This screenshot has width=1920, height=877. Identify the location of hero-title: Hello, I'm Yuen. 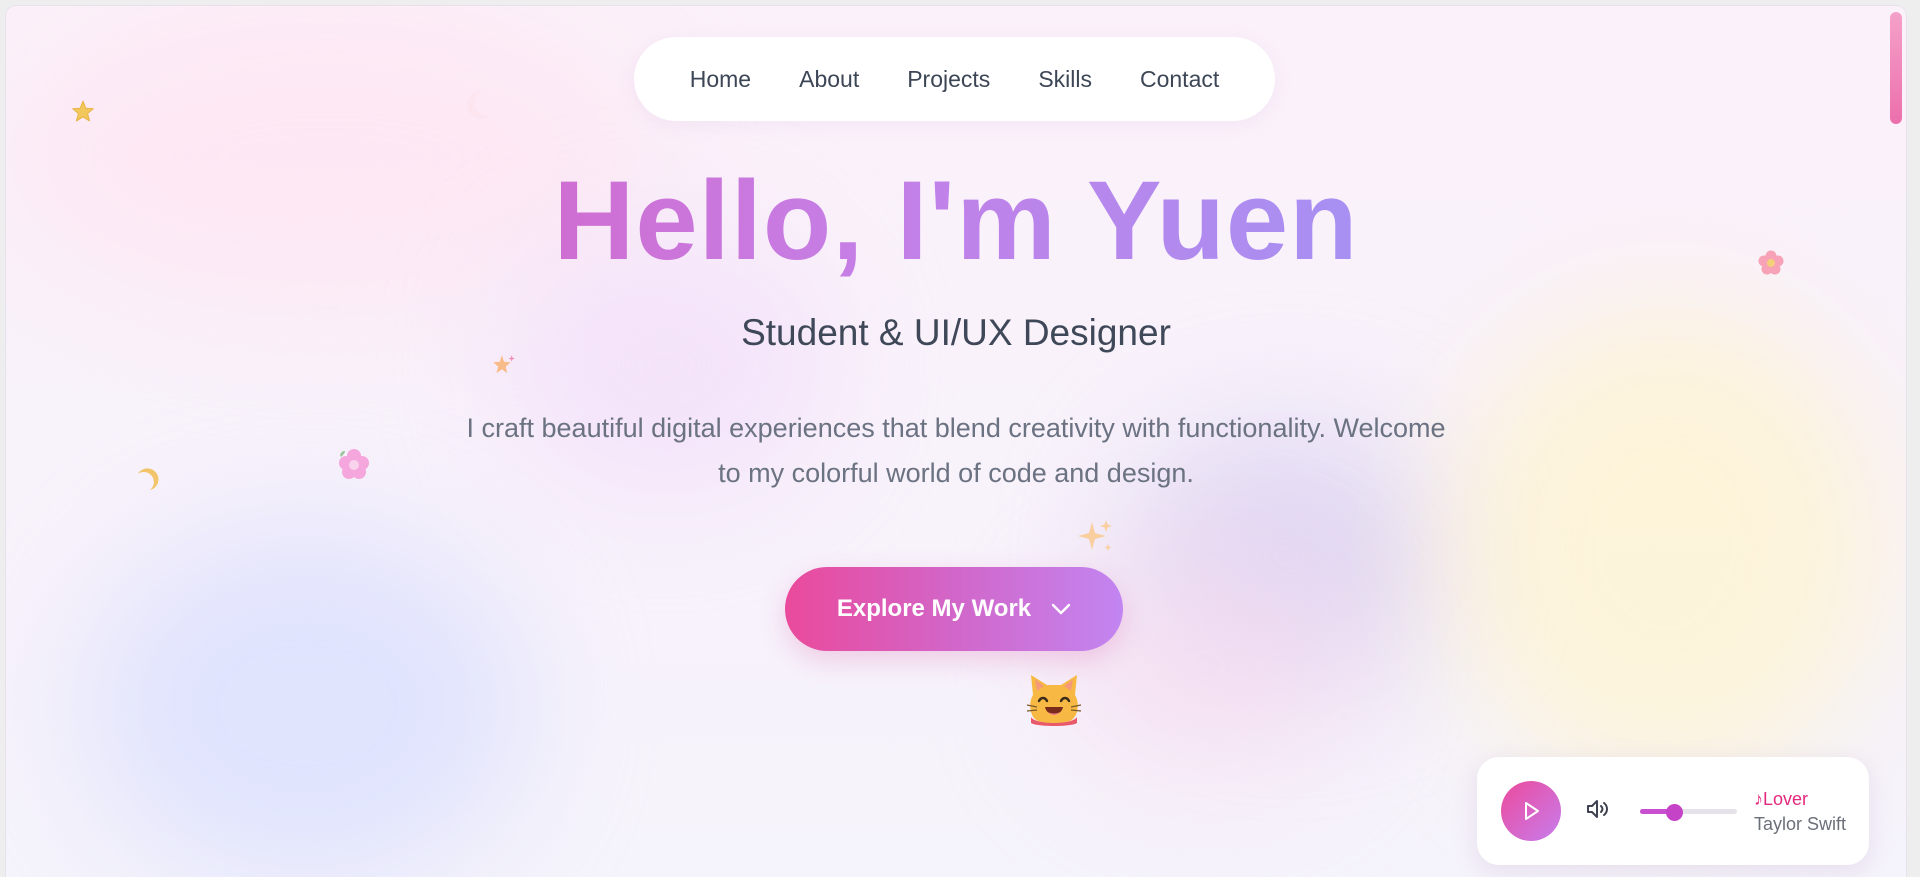
(956, 221).